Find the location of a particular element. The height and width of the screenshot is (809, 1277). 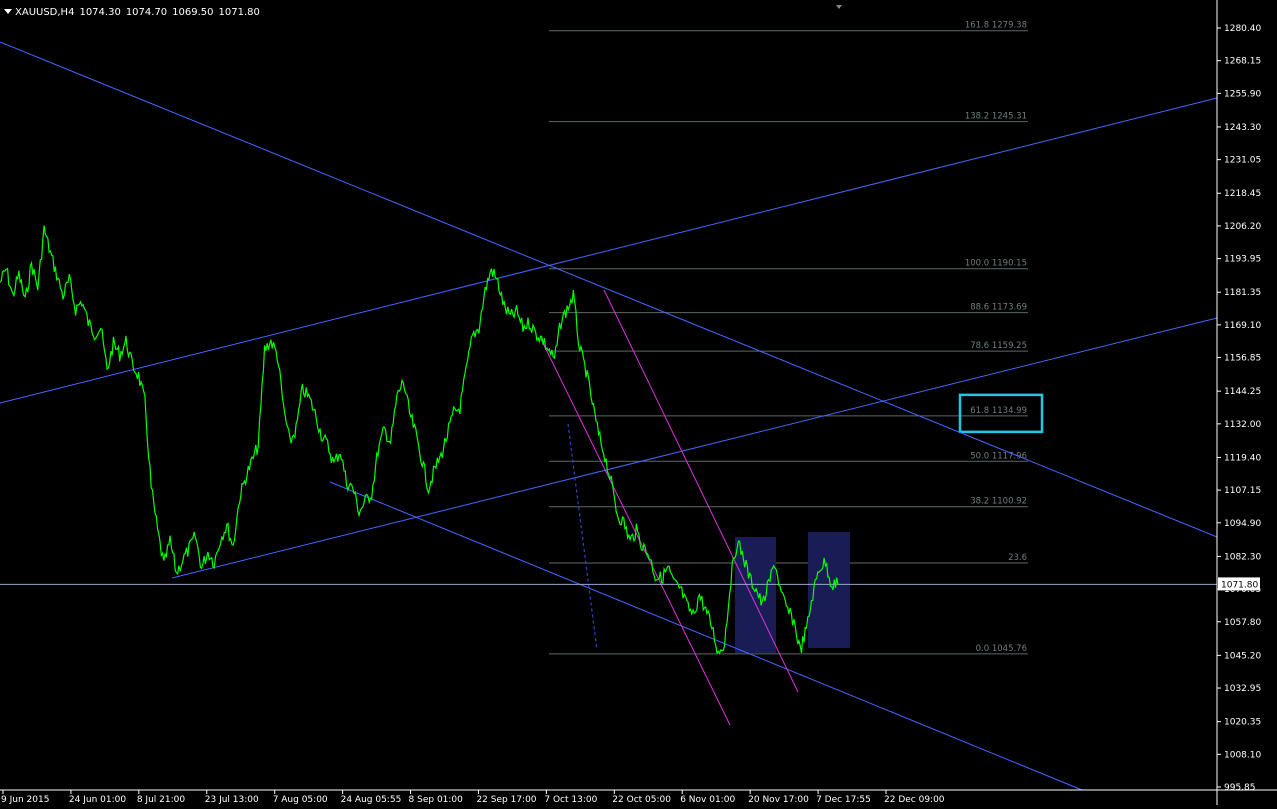

high-value: 1074.70 is located at coordinates (146, 12).